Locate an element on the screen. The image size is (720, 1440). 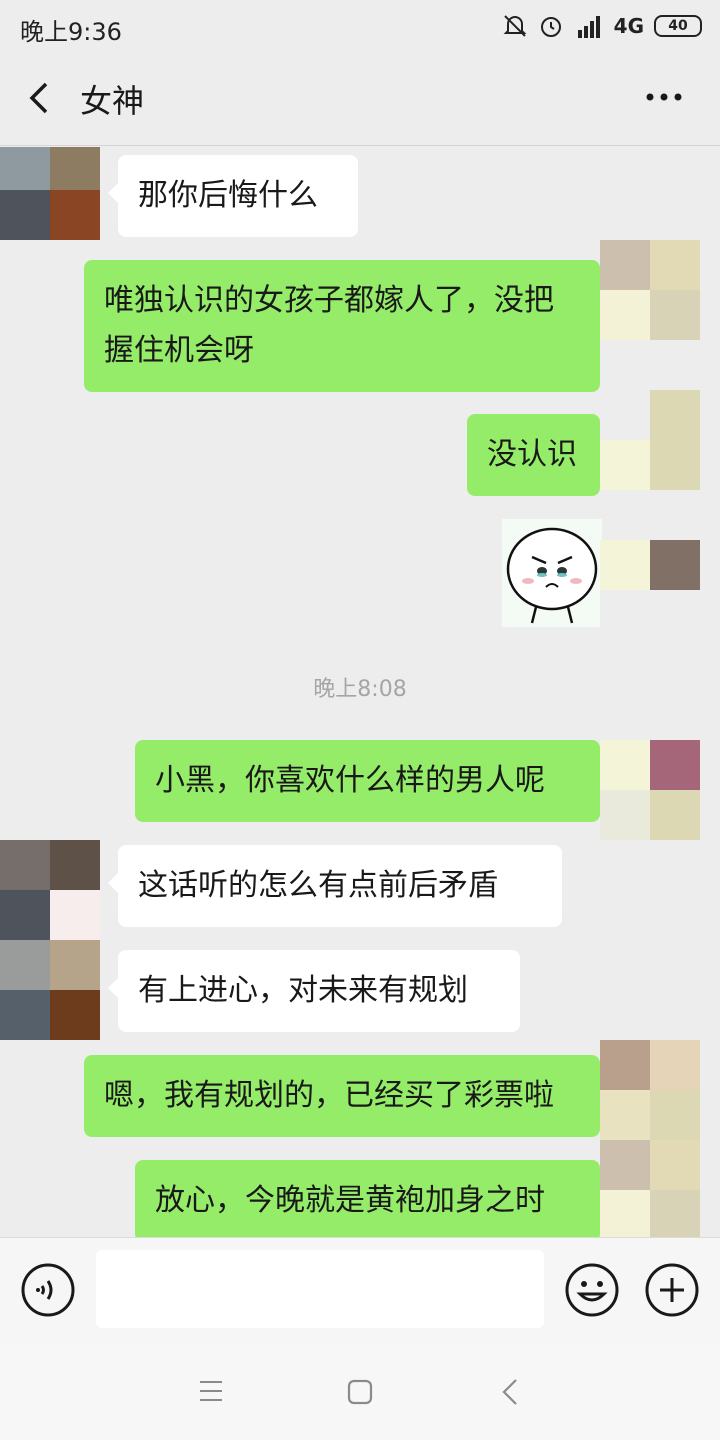
home-icon is located at coordinates (360, 1392).